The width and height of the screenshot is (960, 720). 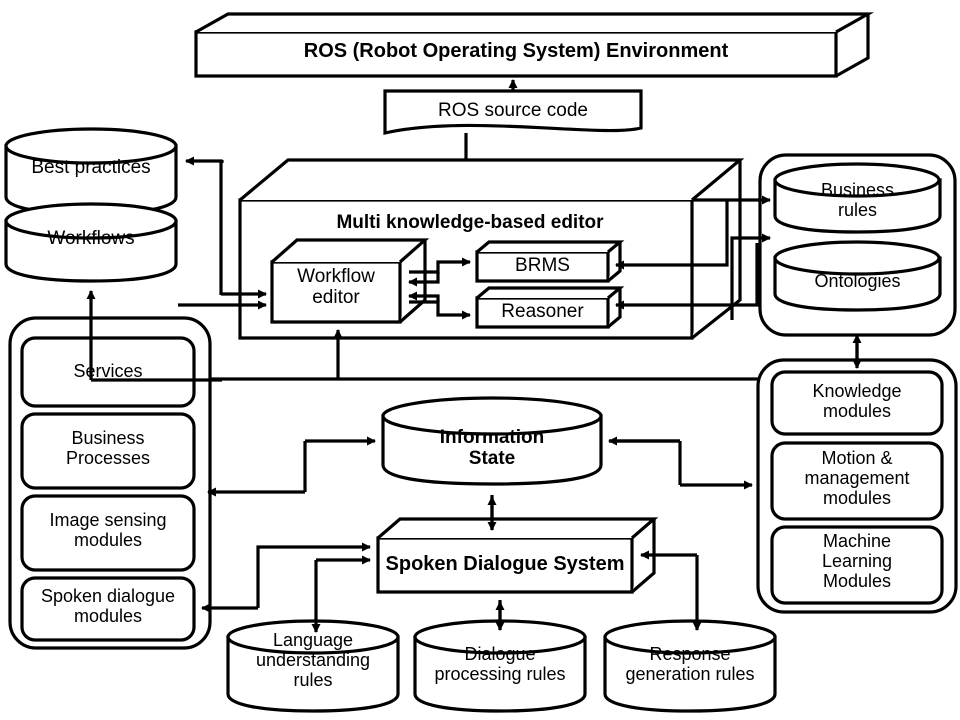 I want to click on dialogue-processing-rules-shape, so click(x=500, y=666).